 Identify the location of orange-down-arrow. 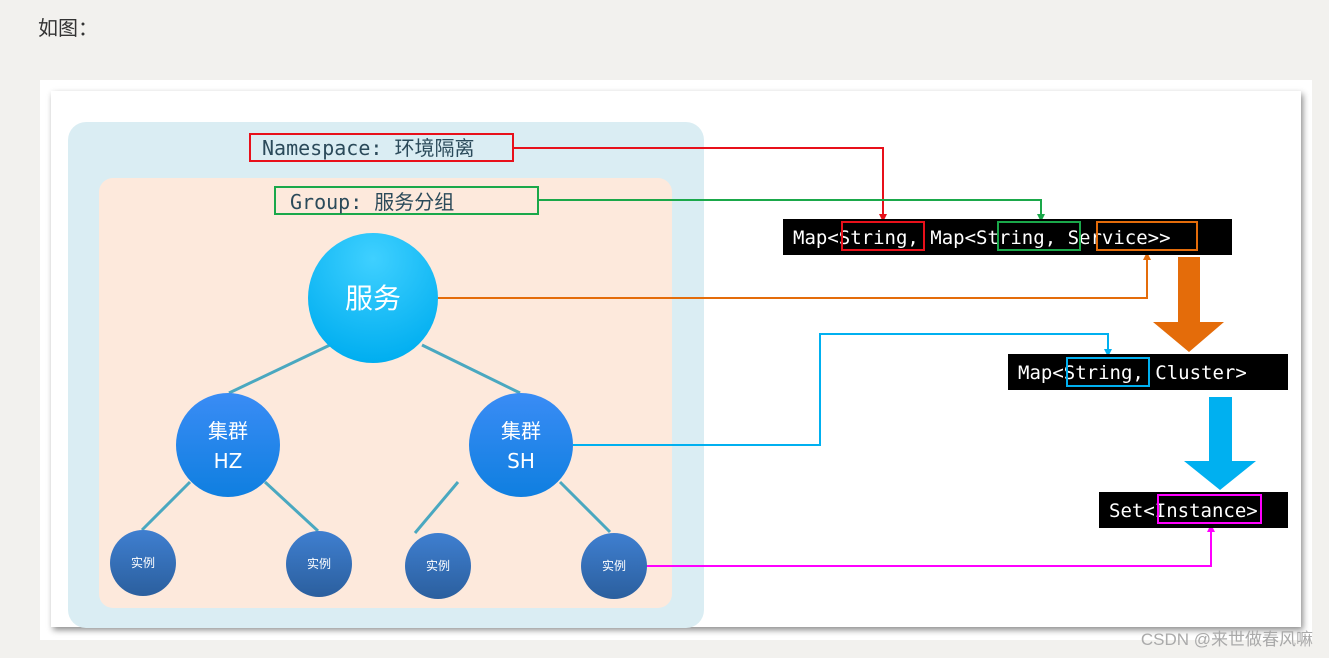
(1188, 304).